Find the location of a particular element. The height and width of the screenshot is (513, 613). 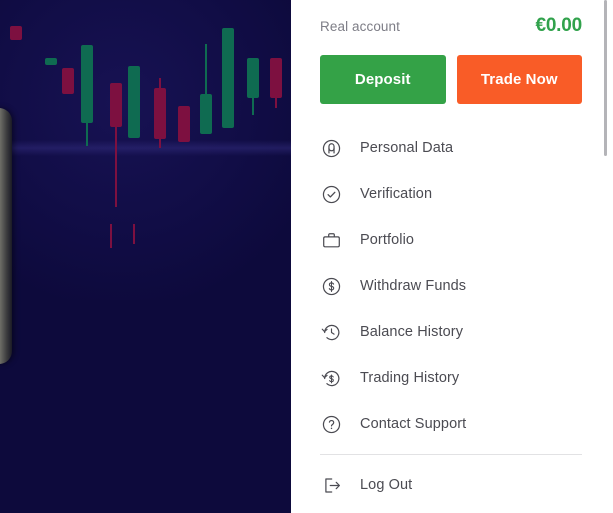

page-scrollbar-thumb is located at coordinates (605, 78).